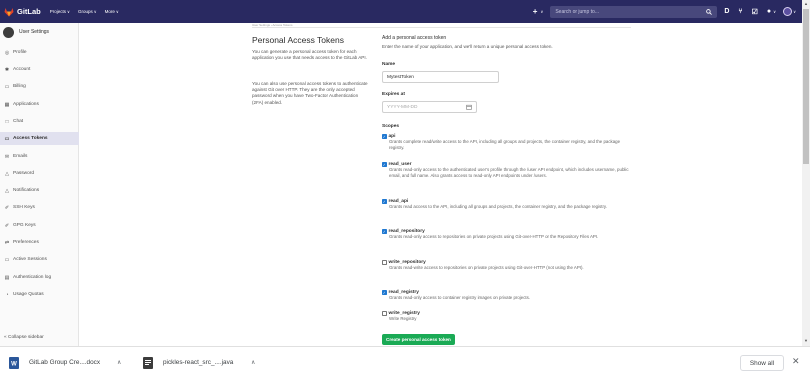 The width and height of the screenshot is (810, 377). What do you see at coordinates (60, 11) in the screenshot?
I see `nav-projects: Projects∨` at bounding box center [60, 11].